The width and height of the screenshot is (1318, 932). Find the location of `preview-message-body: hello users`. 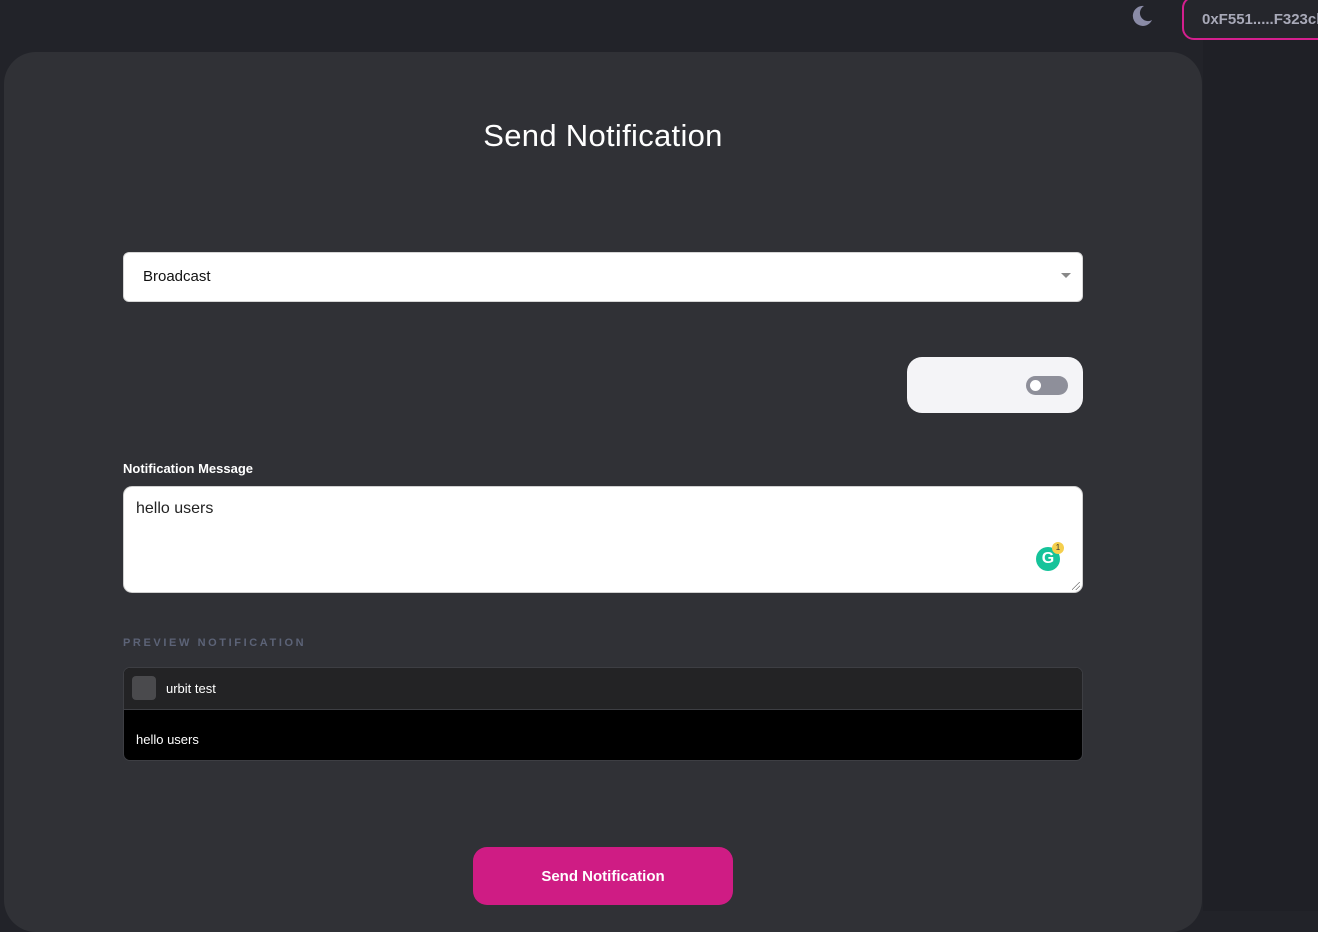

preview-message-body: hello users is located at coordinates (167, 739).